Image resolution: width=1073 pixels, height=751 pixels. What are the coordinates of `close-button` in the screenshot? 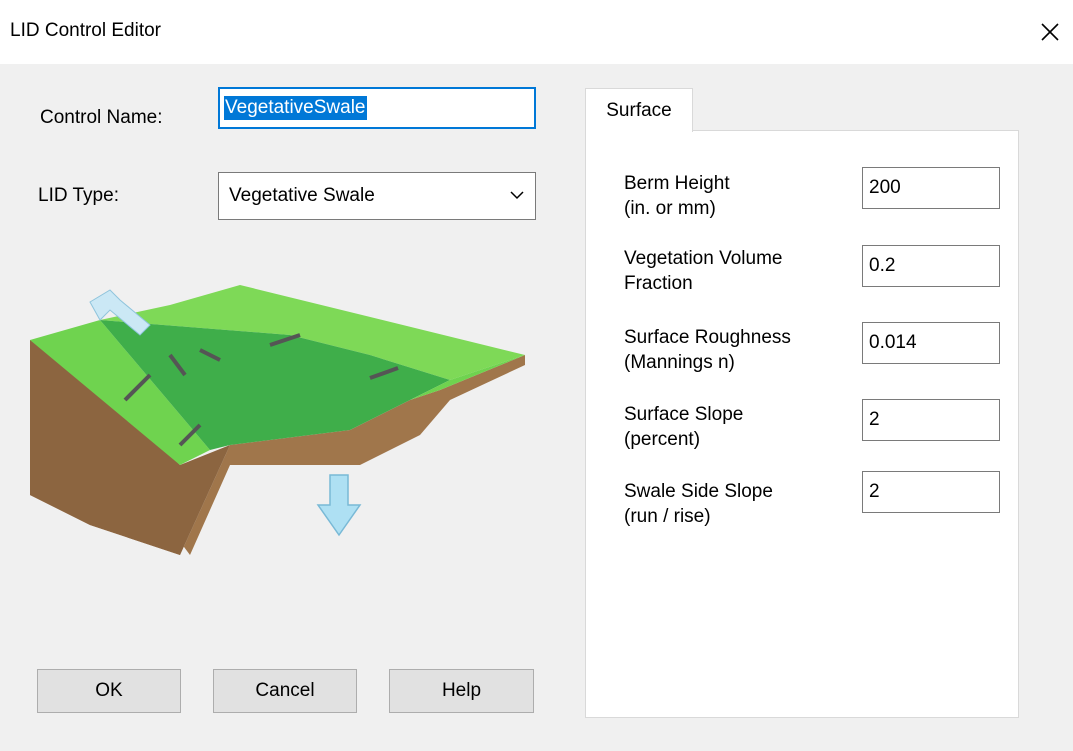 It's located at (1050, 32).